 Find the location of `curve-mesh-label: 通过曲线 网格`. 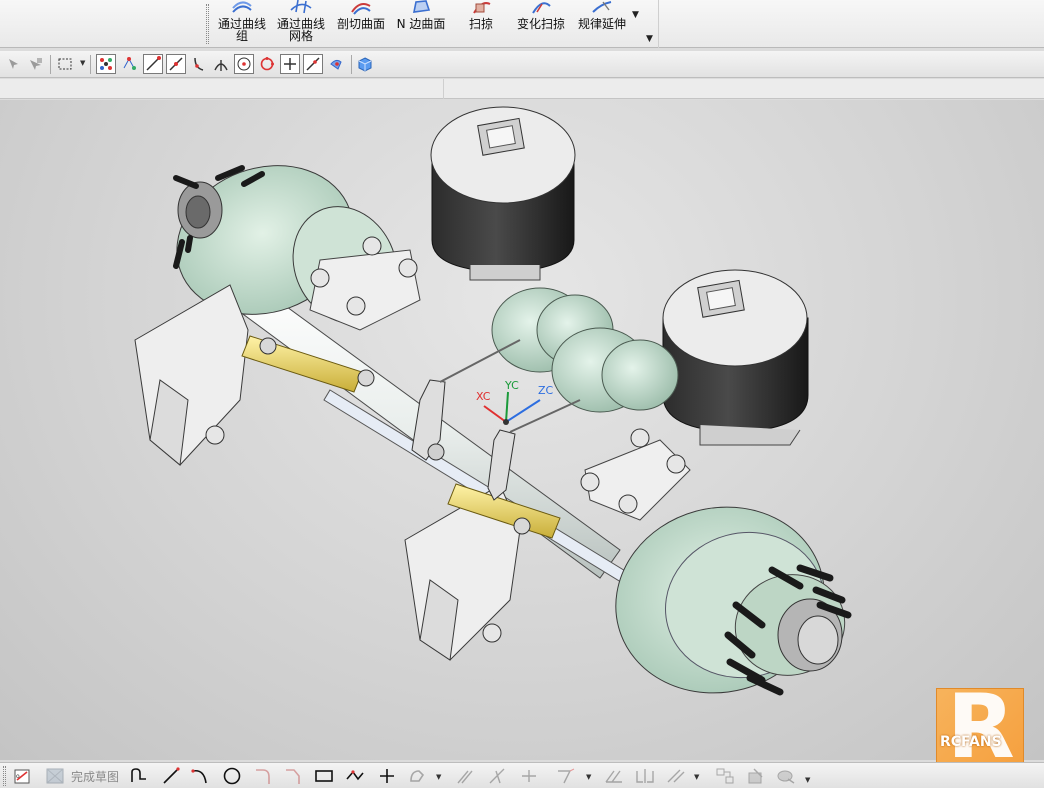

curve-mesh-label: 通过曲线 网格 is located at coordinates (300, 30).